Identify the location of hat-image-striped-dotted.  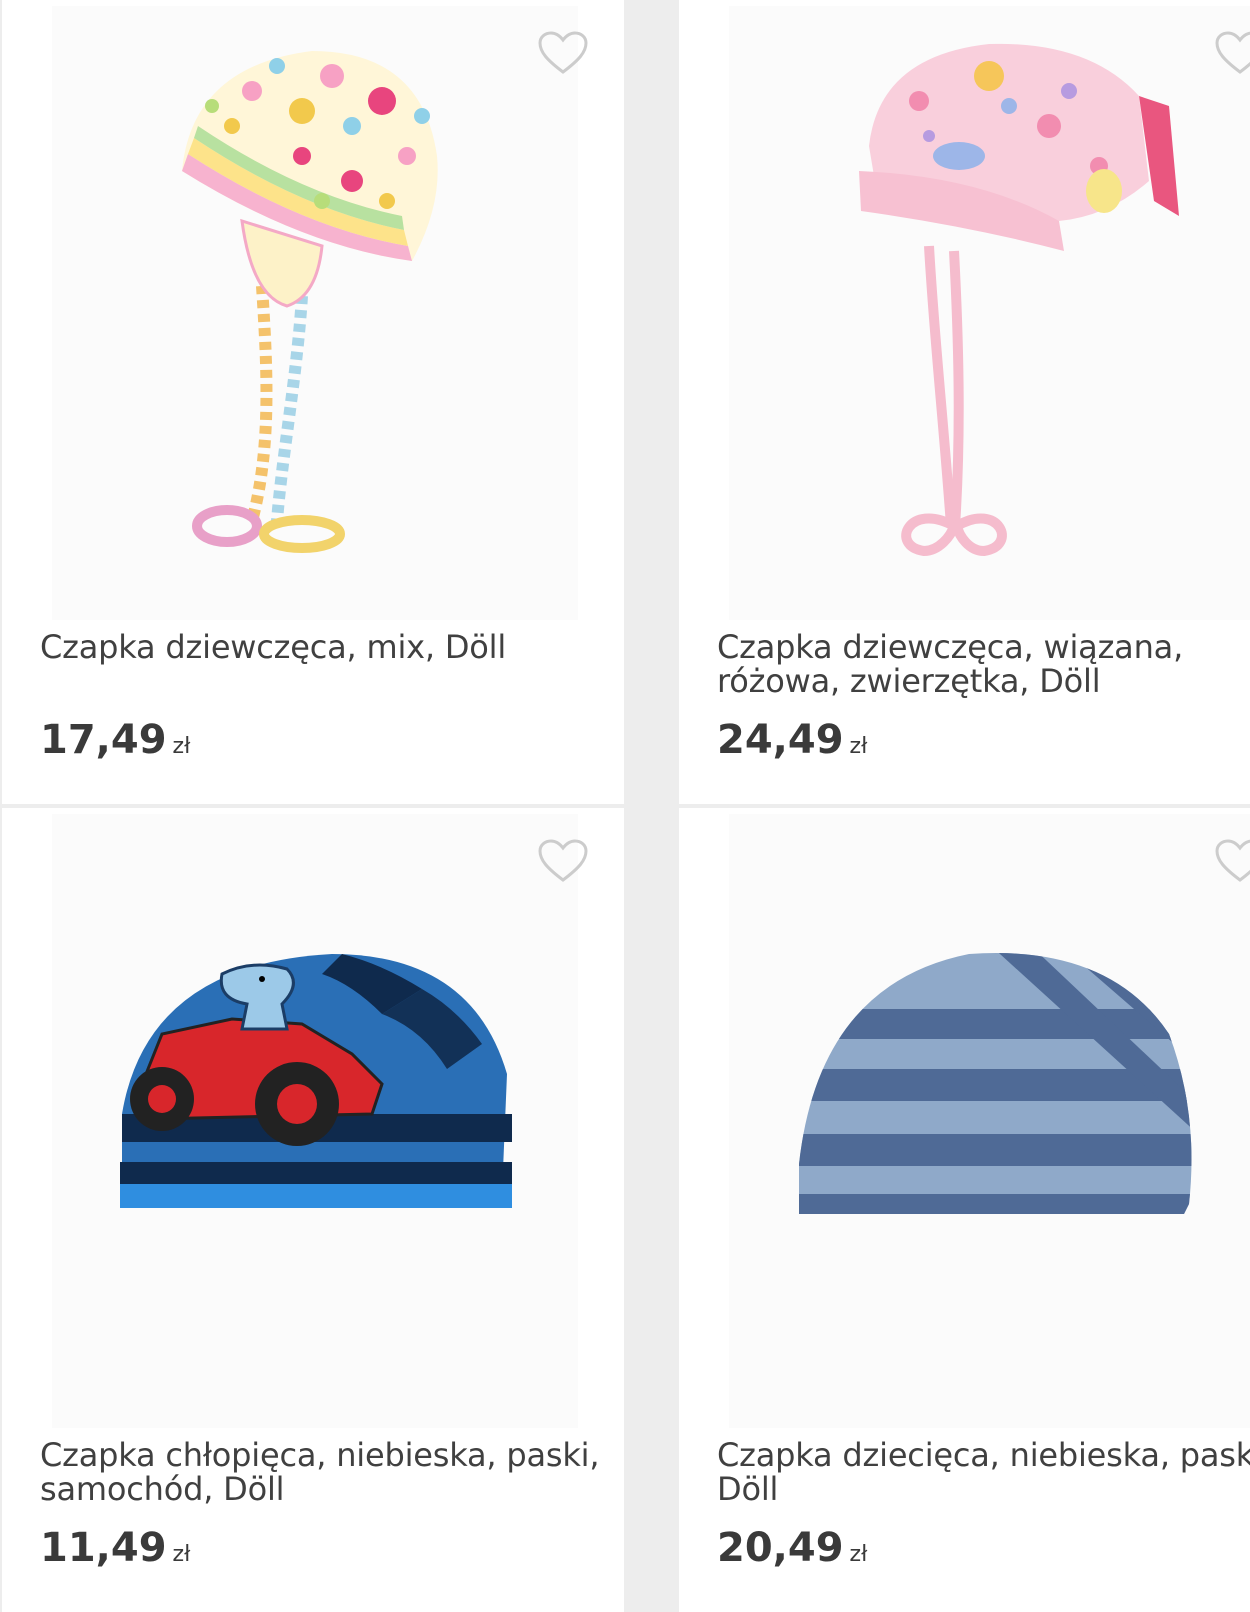
(310, 302).